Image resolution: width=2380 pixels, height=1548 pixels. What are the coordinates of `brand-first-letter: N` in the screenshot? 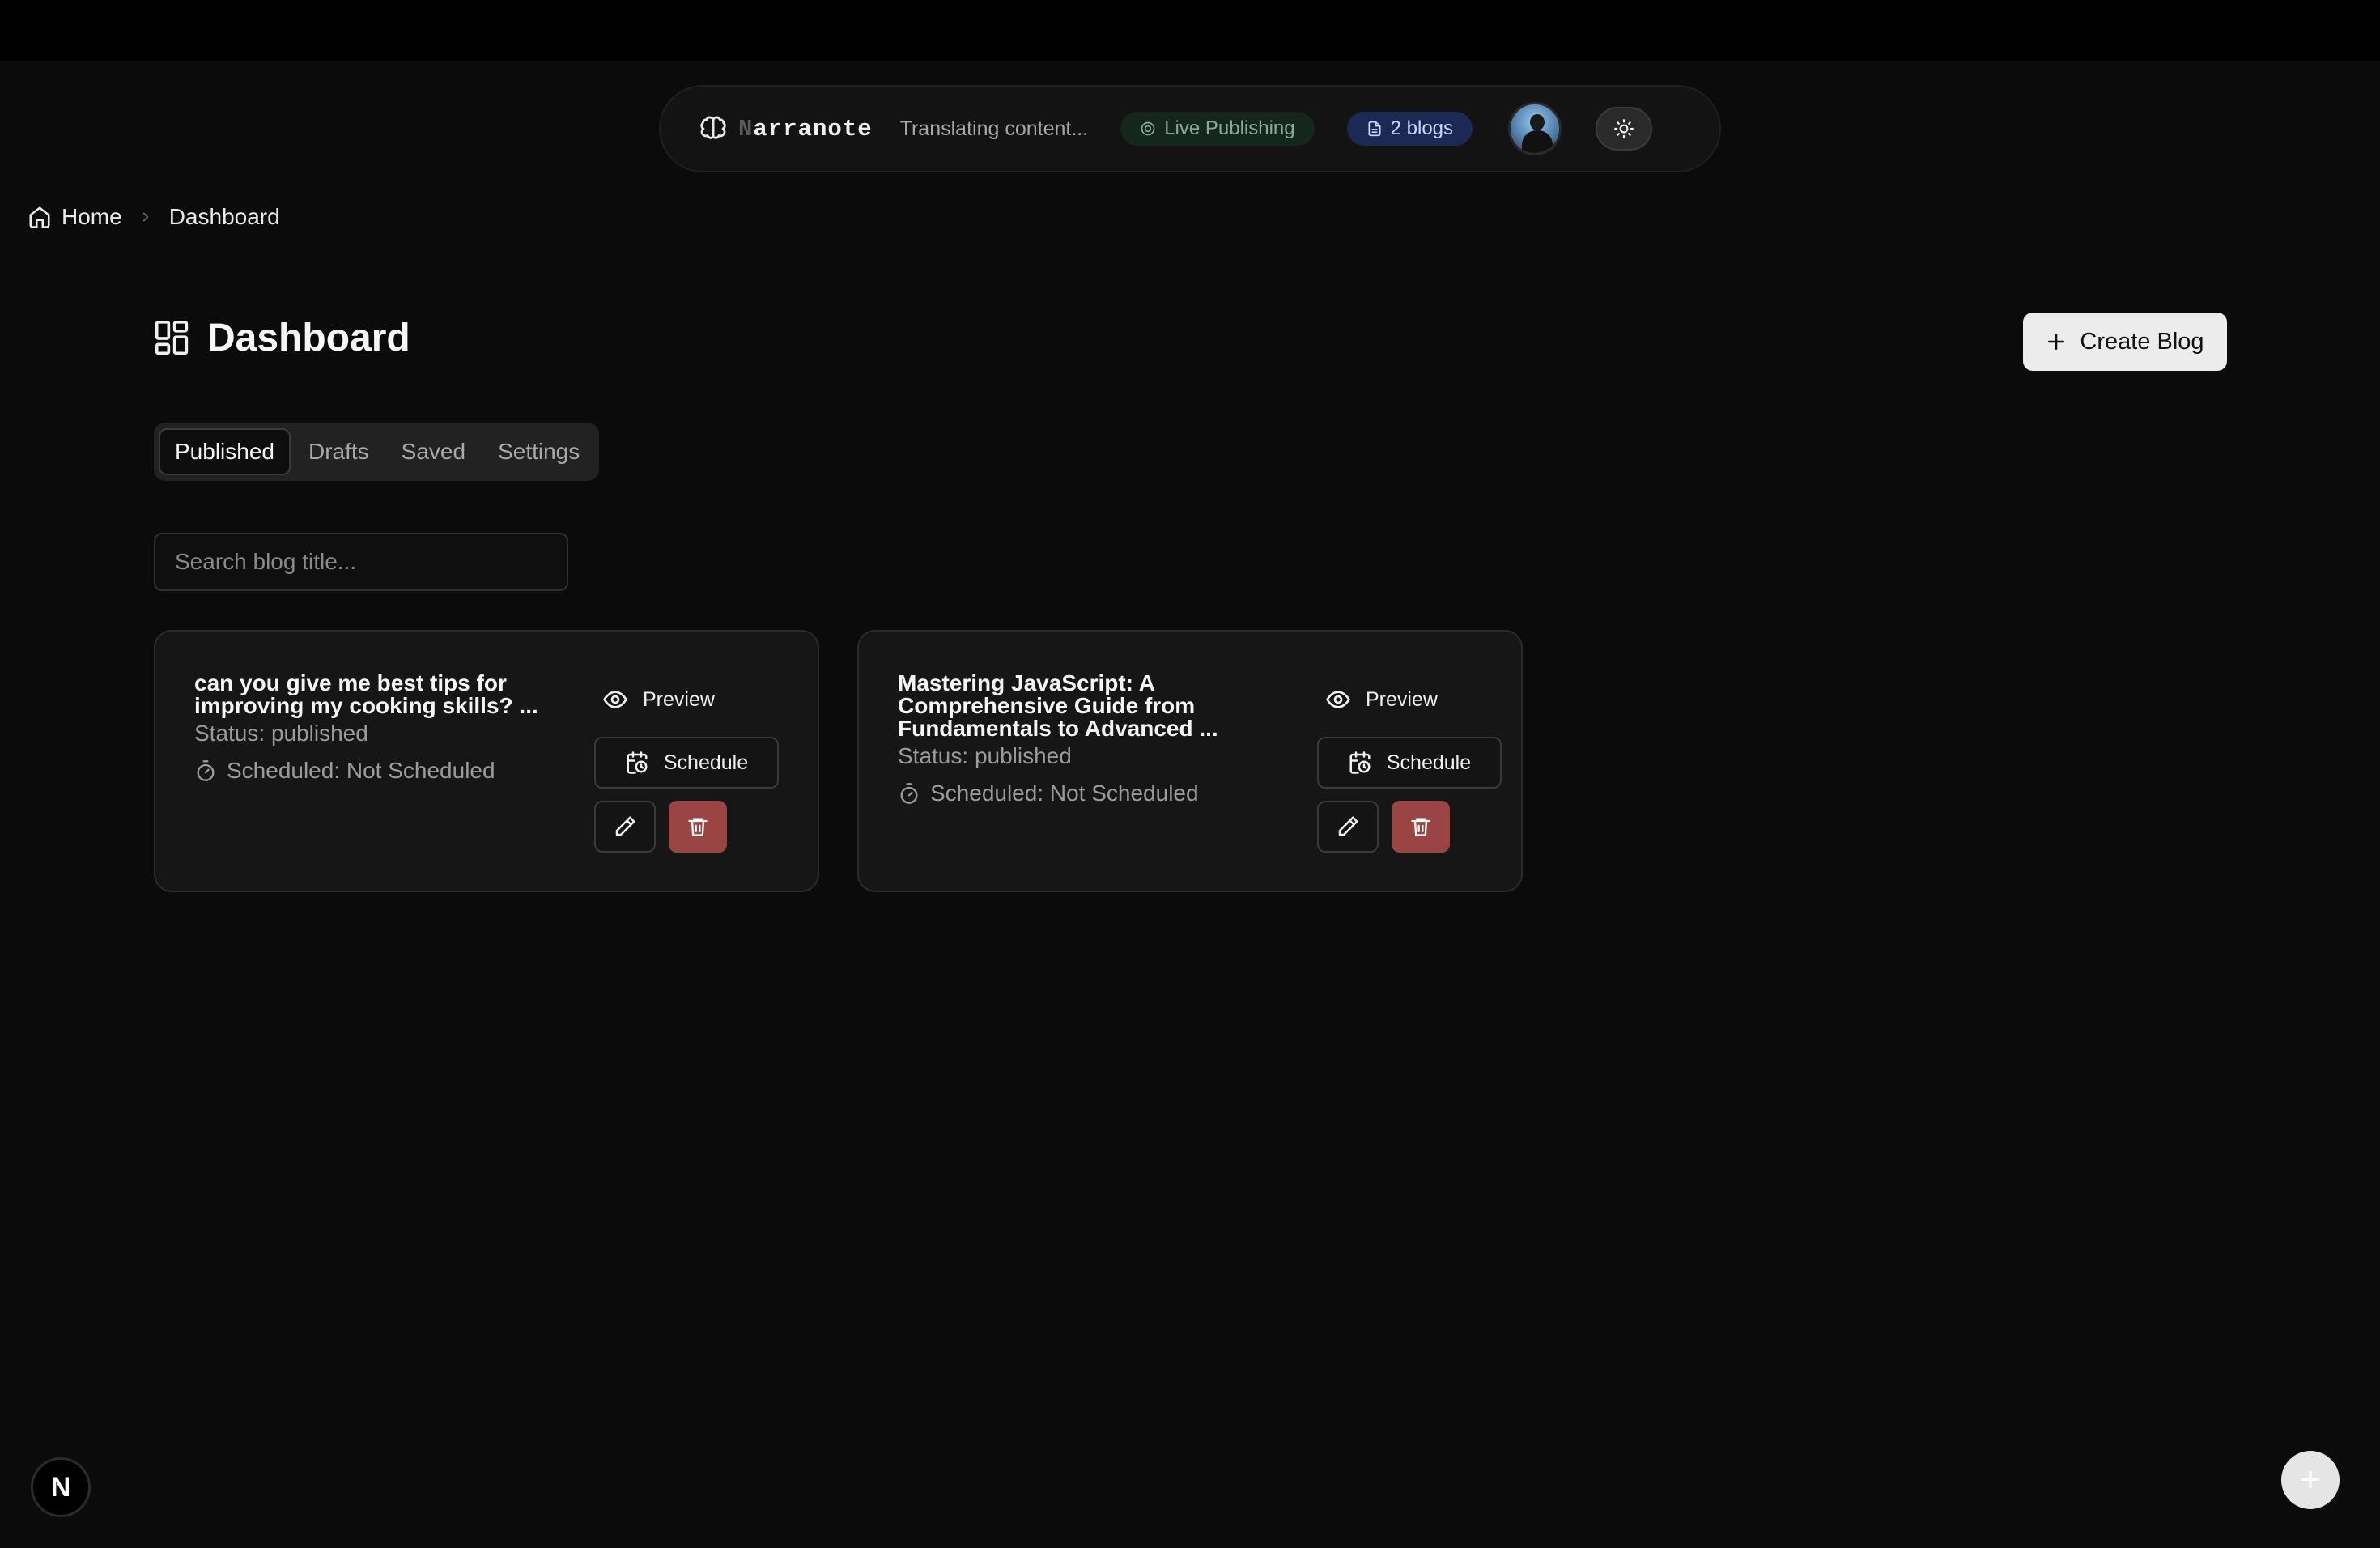 It's located at (746, 128).